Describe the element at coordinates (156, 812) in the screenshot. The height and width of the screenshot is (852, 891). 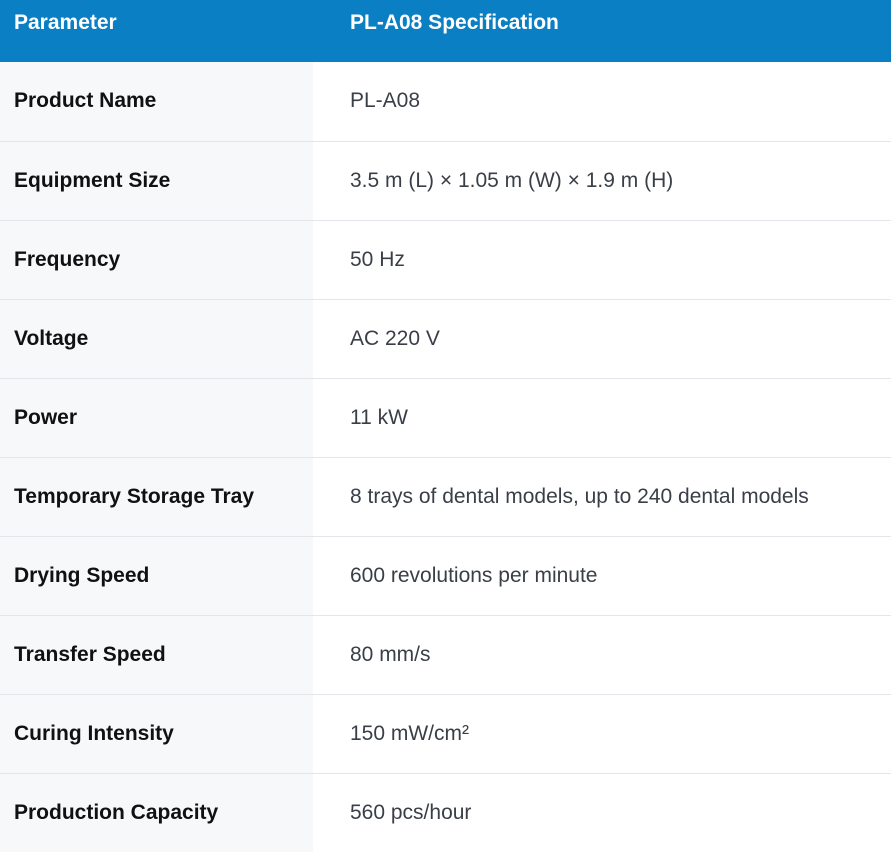
I see `row-parameter: Production Capacity` at that location.